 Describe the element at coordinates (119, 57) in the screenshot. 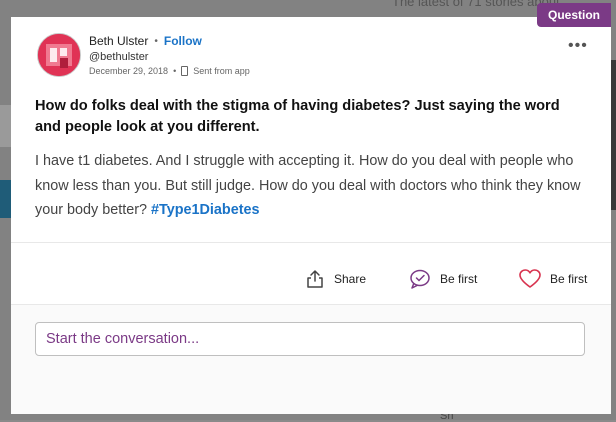

I see `author-handle: @bethulster` at that location.